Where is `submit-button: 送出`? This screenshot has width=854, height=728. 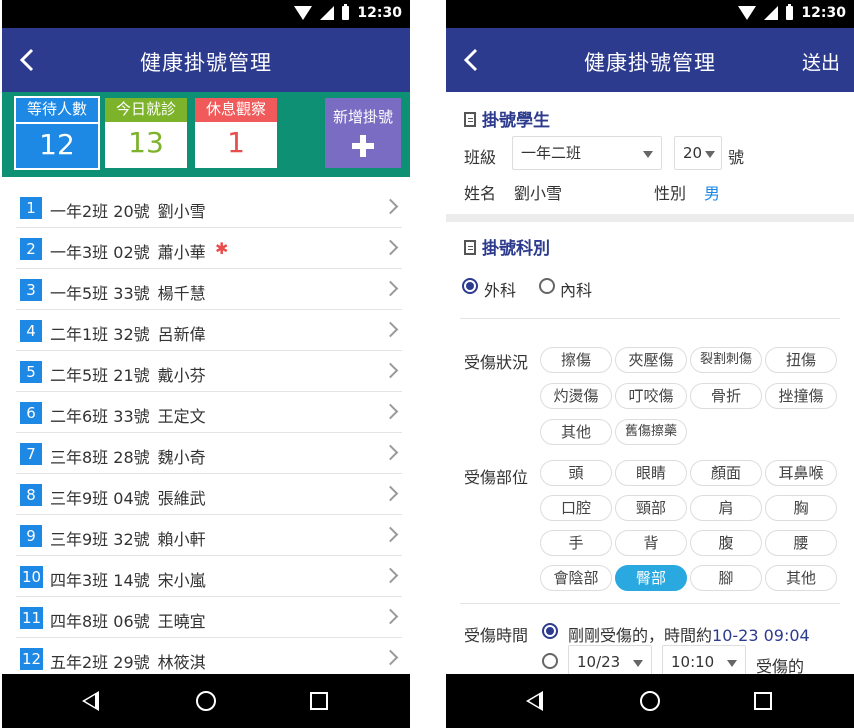
submit-button: 送出 is located at coordinates (821, 61).